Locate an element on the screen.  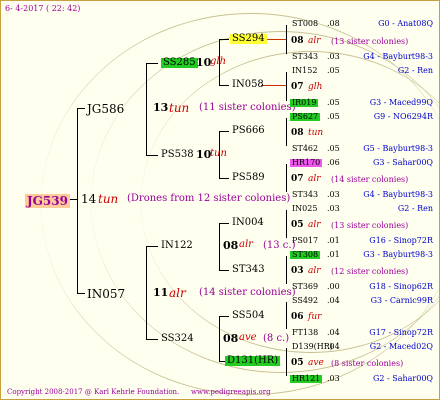
g3-id: PS589 is located at coordinates (248, 178).